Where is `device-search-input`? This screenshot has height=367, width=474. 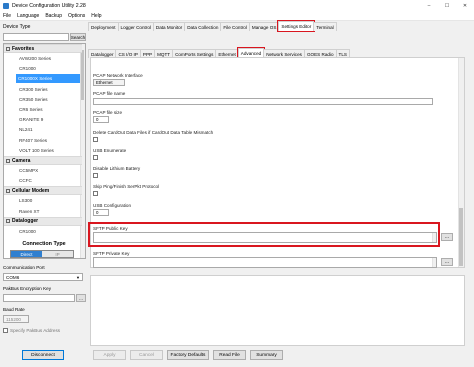 device-search-input is located at coordinates (36, 37).